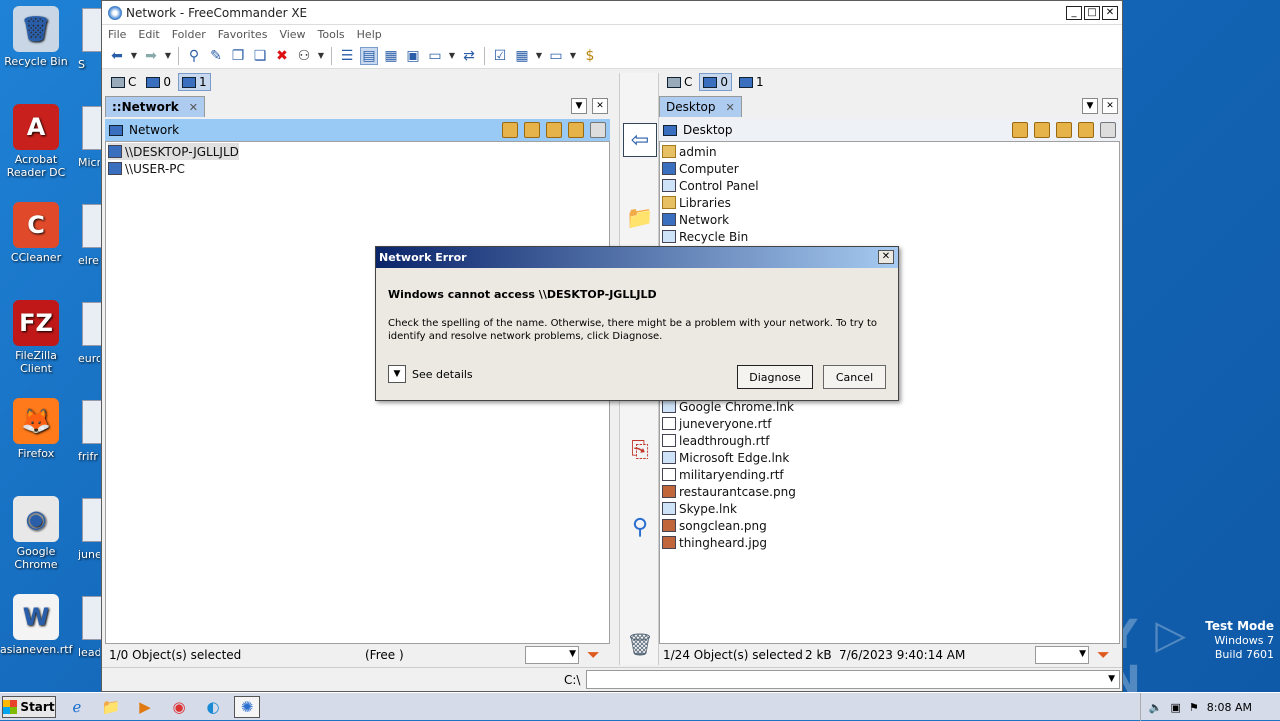 The image size is (1280, 721). I want to click on menu-tools: Tools, so click(331, 34).